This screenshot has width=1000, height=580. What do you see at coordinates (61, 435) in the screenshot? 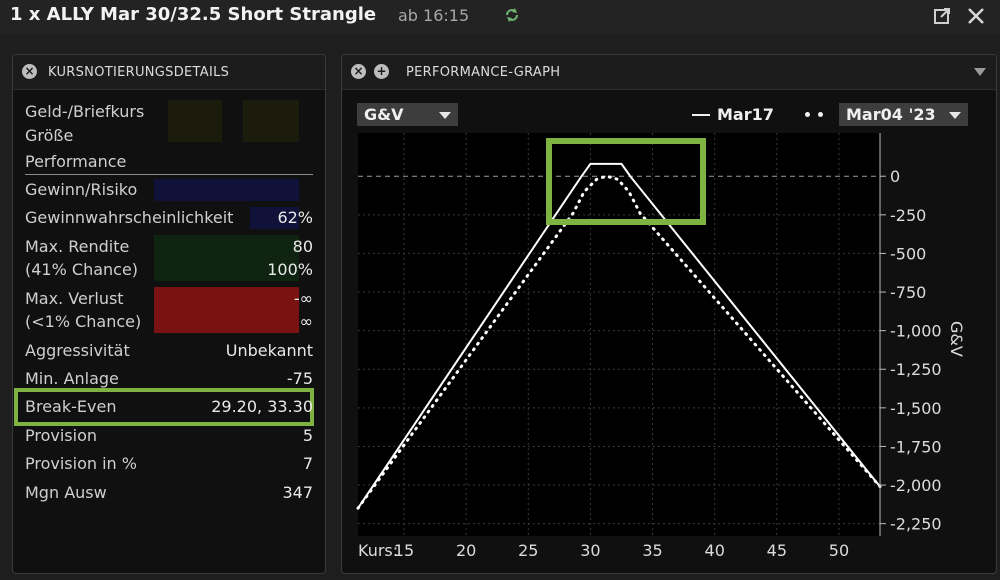
I see `commission-label: Provision` at bounding box center [61, 435].